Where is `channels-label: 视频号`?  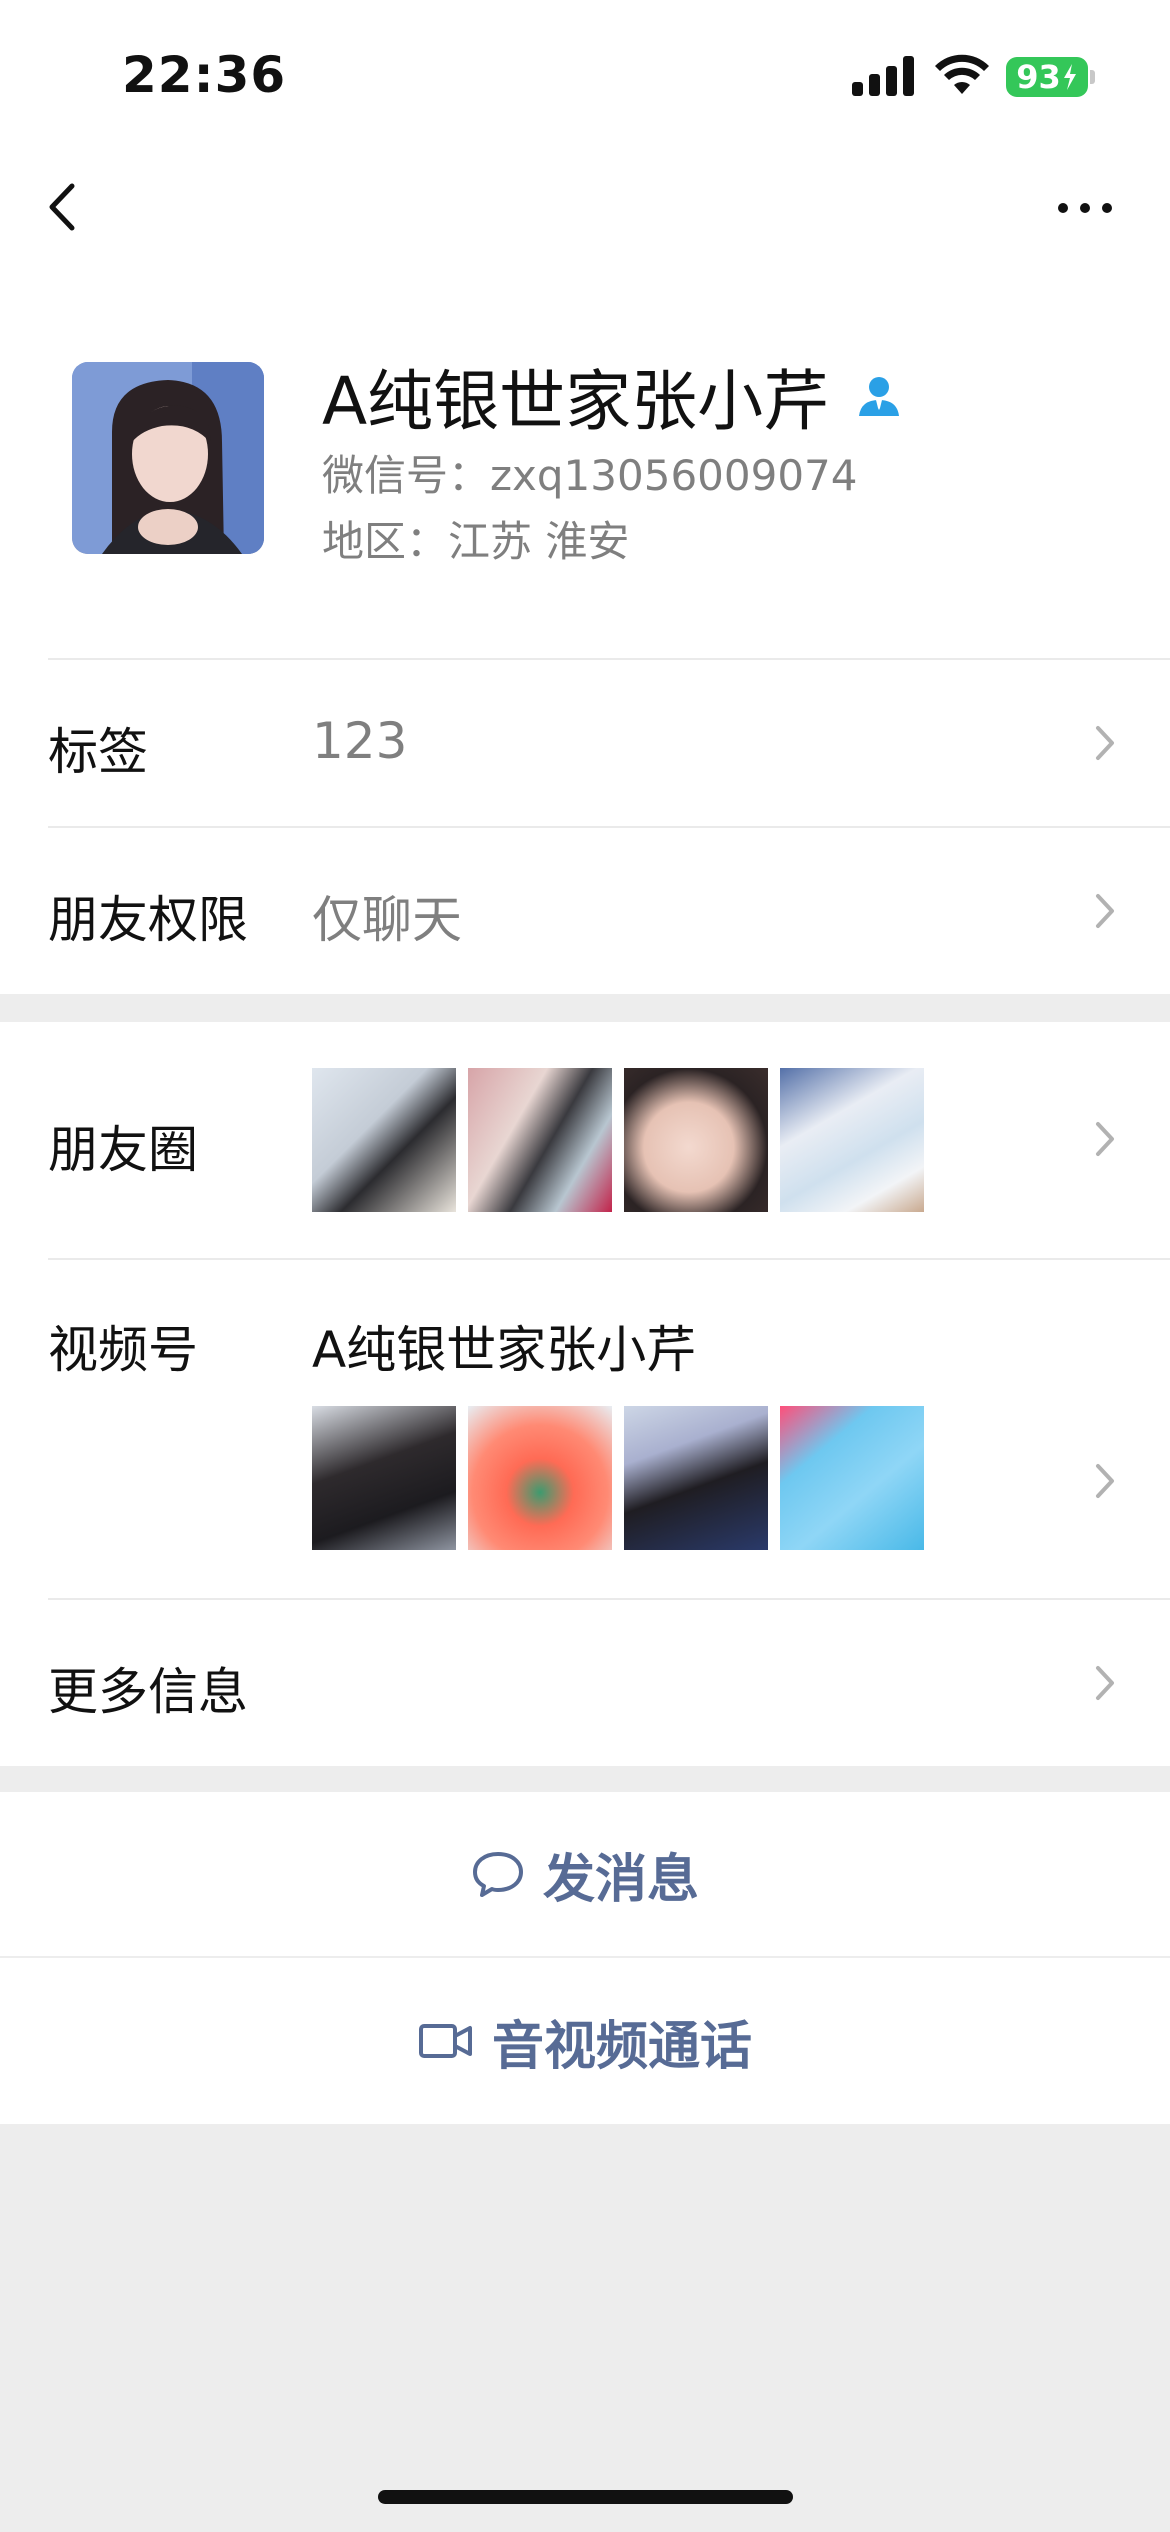
channels-label: 视频号 is located at coordinates (123, 1350).